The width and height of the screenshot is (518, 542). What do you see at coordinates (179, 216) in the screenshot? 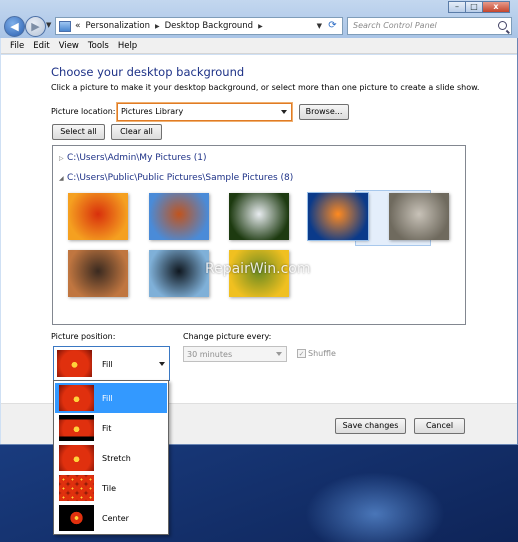
I see `thumbnail-desert` at bounding box center [179, 216].